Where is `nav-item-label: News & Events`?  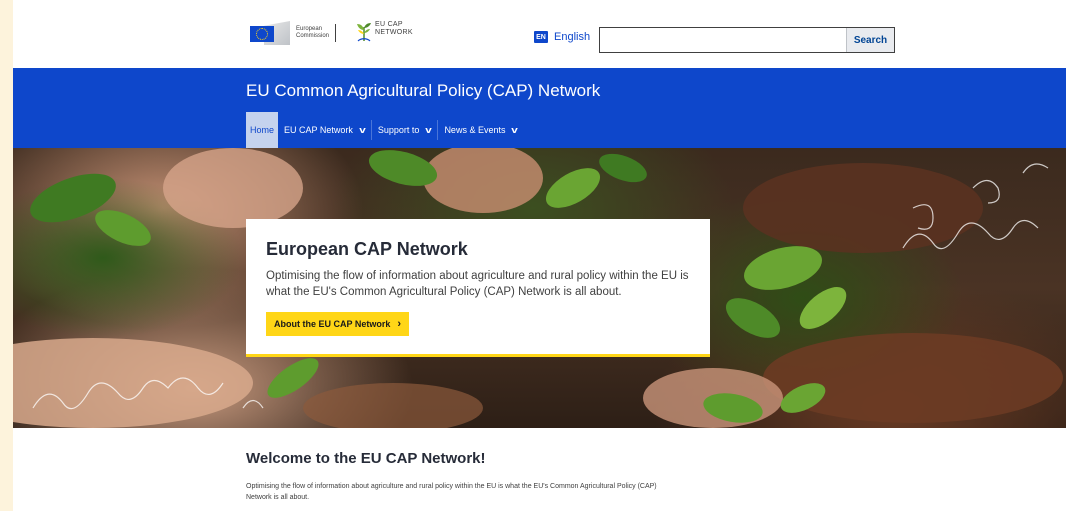 nav-item-label: News & Events is located at coordinates (475, 130).